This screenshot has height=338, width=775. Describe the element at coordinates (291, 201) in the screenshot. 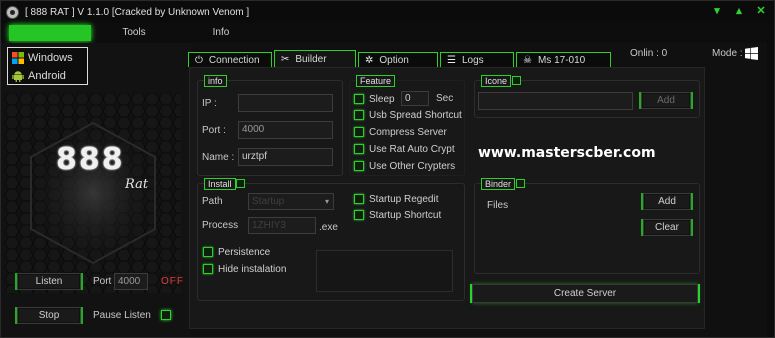

I see `path-select: Startup ▾` at that location.